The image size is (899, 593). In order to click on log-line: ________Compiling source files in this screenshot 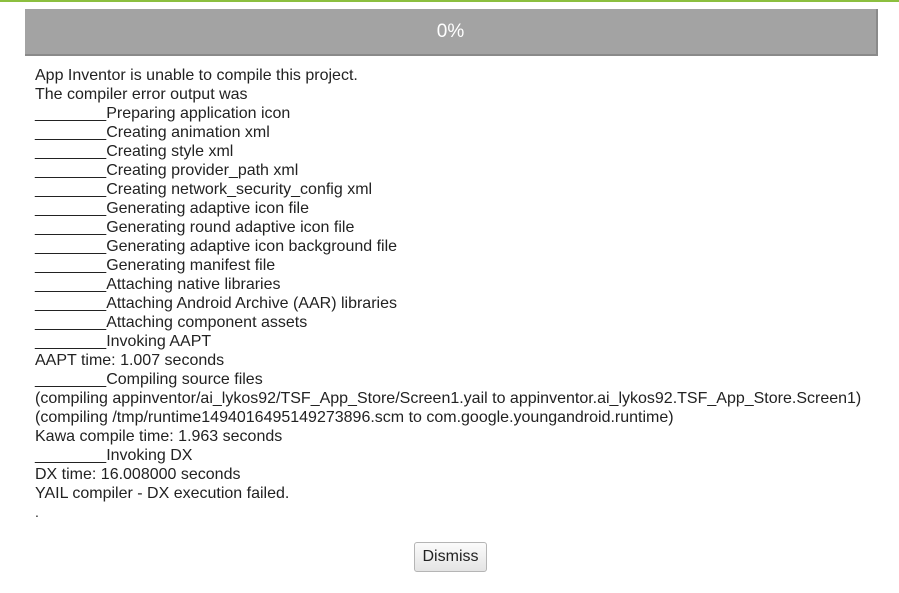, I will do `click(149, 379)`.